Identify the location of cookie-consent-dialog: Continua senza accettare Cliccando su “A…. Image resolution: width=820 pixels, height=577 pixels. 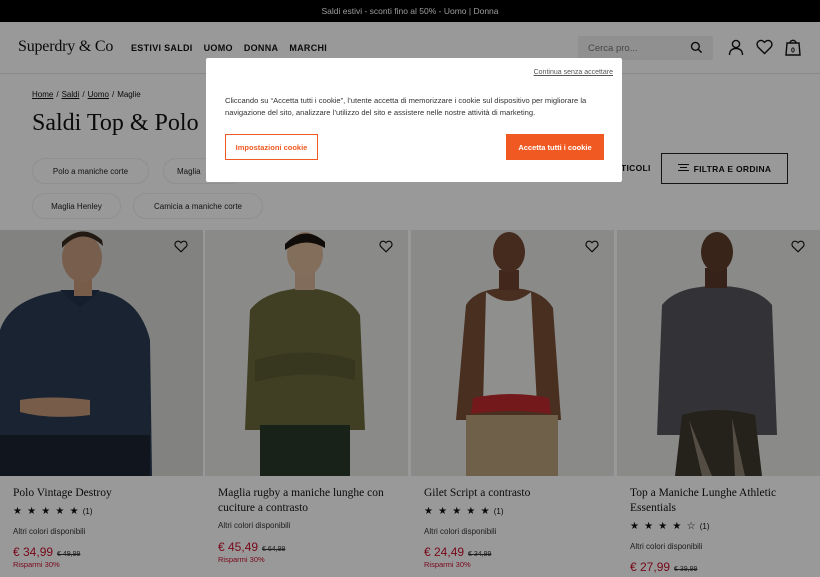
(414, 120).